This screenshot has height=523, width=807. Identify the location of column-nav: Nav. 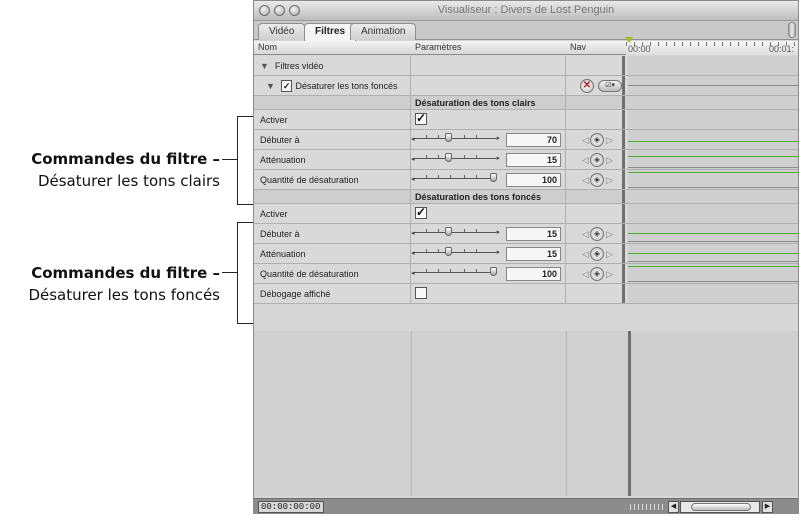
(578, 47).